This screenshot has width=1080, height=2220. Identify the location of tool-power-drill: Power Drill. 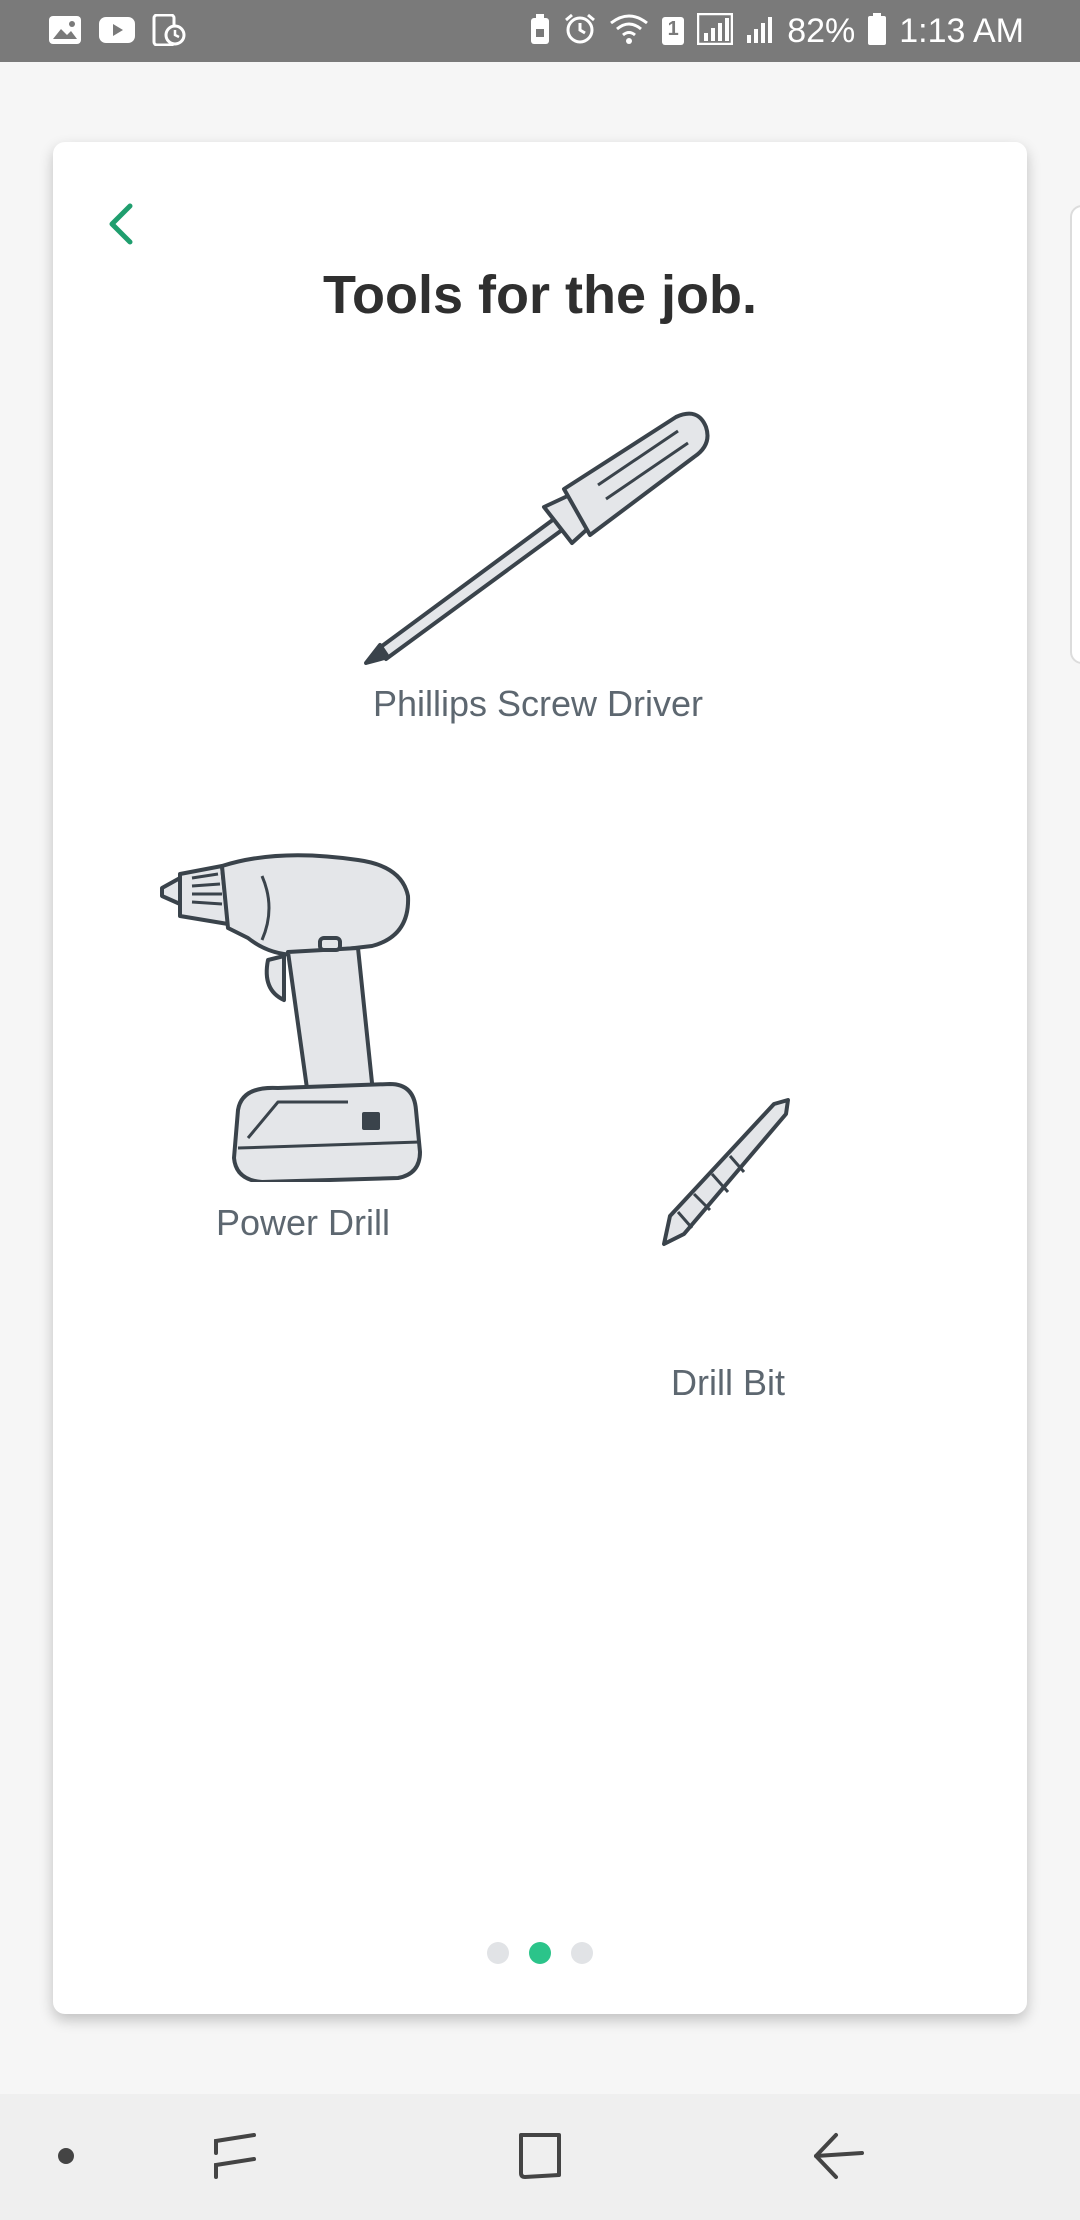
(303, 1048).